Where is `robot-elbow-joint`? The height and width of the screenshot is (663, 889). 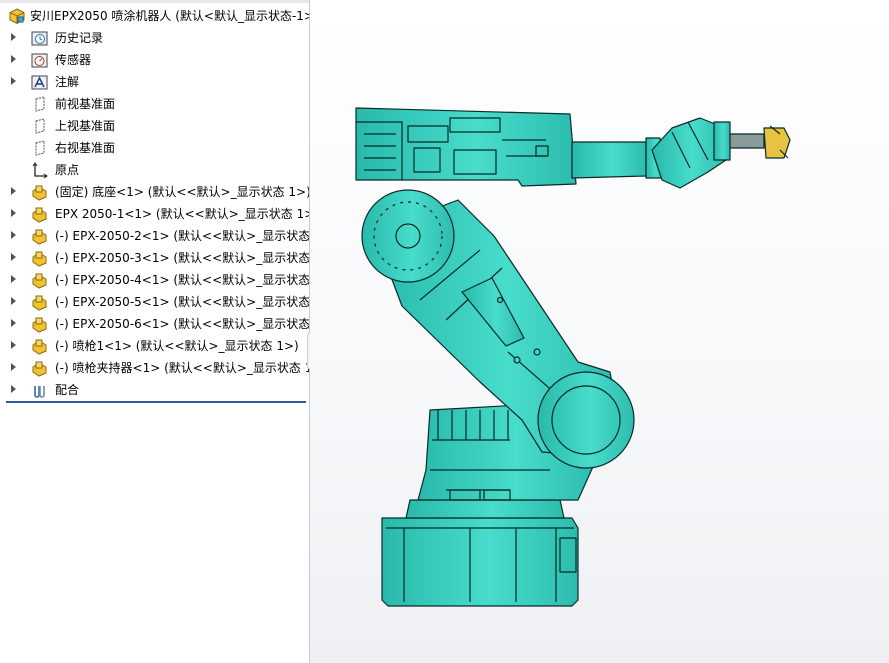 robot-elbow-joint is located at coordinates (586, 420).